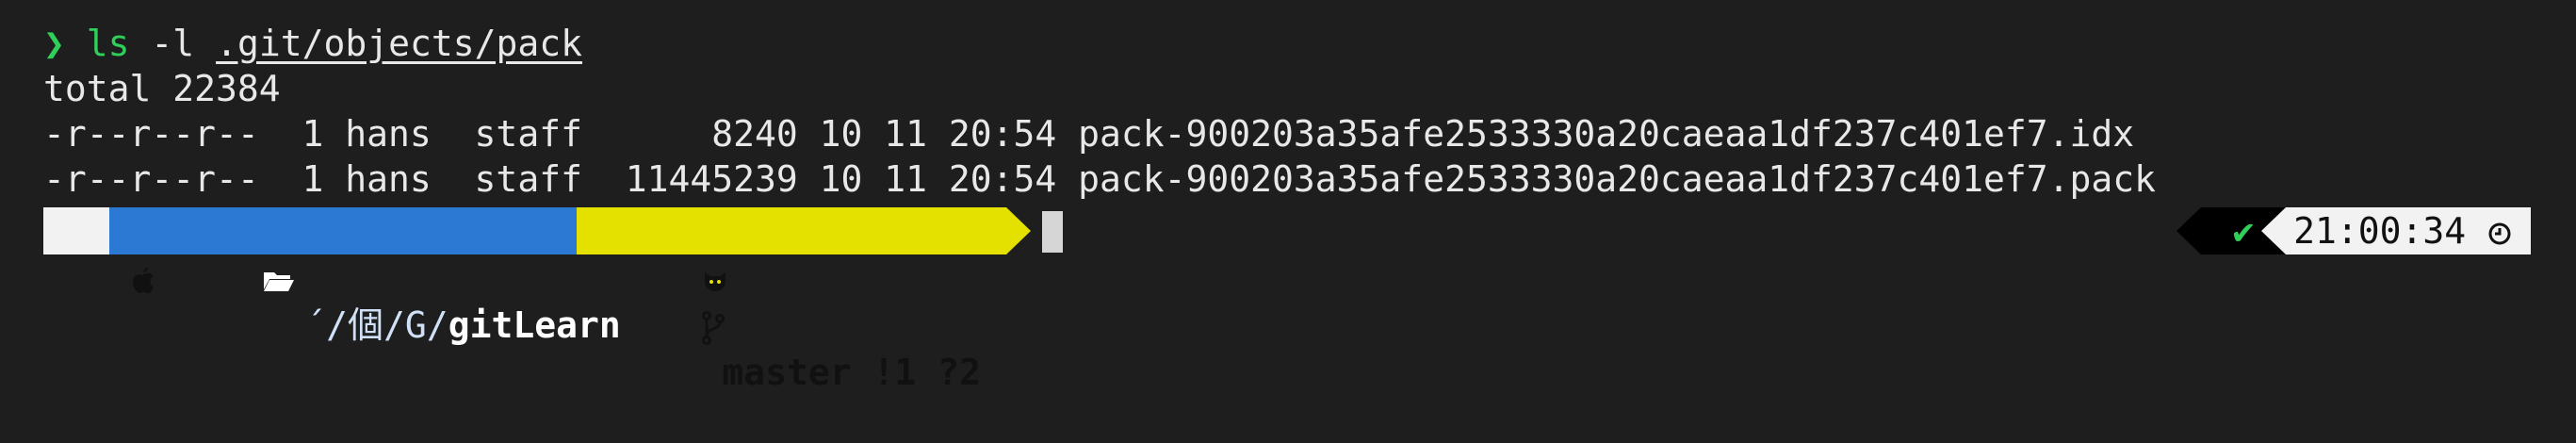  Describe the element at coordinates (791, 300) in the screenshot. I see `git-segment: master !1 ?2` at that location.